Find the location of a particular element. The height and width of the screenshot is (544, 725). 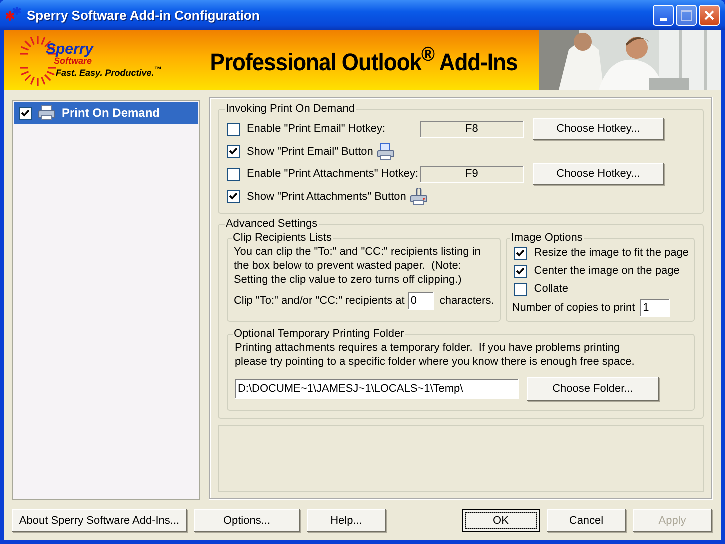

copies-label: Number of copies to print is located at coordinates (574, 308).